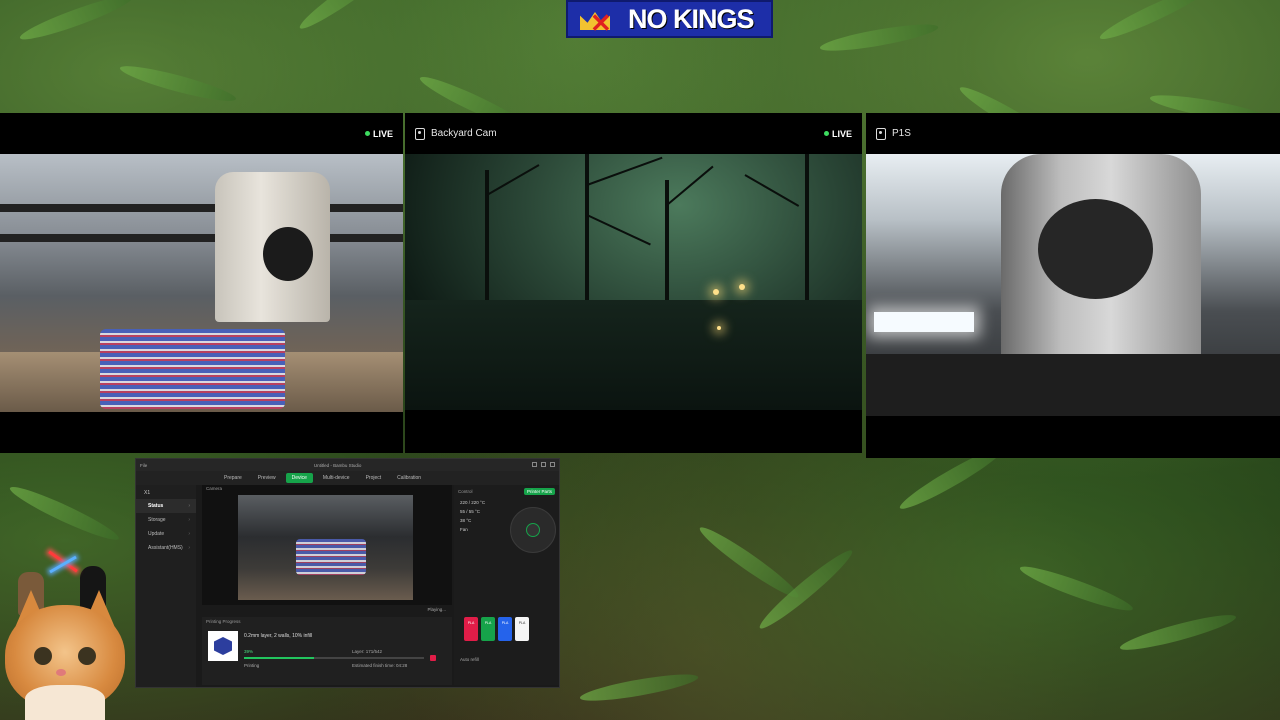 The image size is (1280, 720). Describe the element at coordinates (471, 629) in the screenshot. I see `spool-slot-1: PLA` at that location.